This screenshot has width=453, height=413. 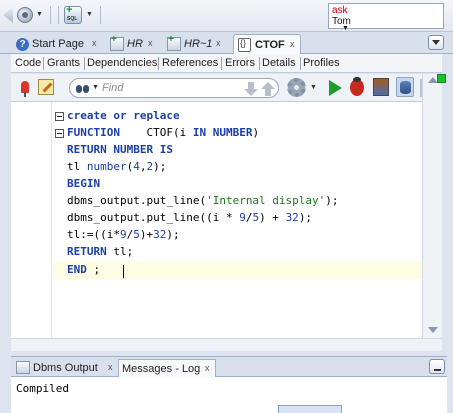 What do you see at coordinates (226, 344) in the screenshot?
I see `horizontal-scroll-area` at bounding box center [226, 344].